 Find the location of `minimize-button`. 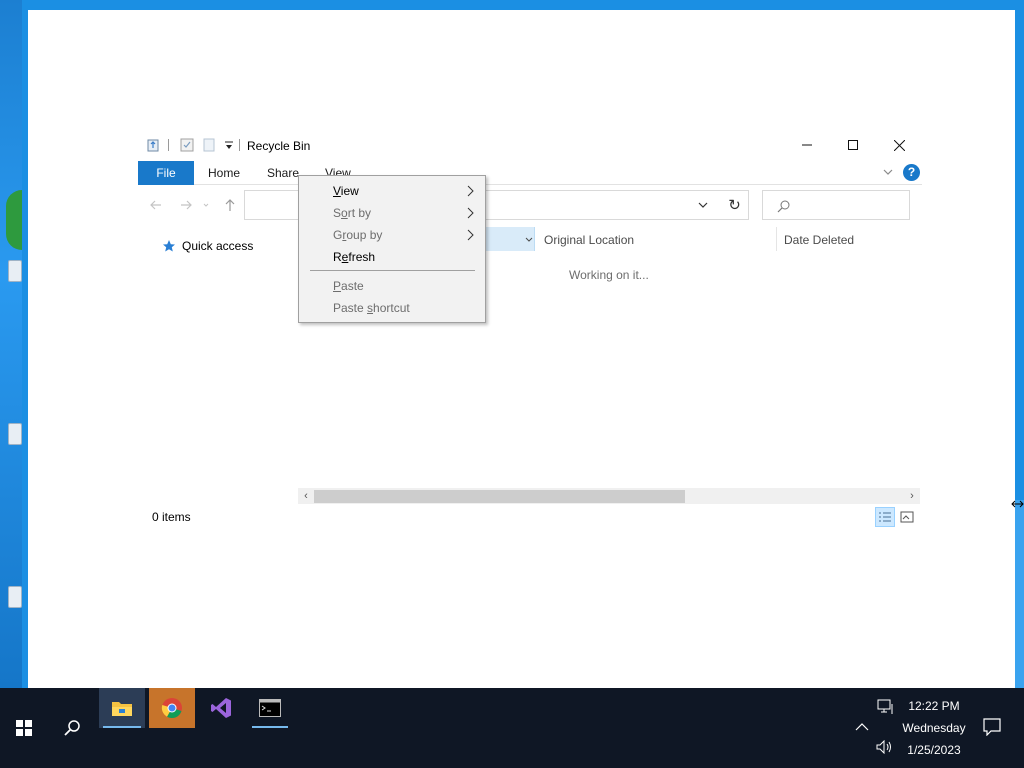

minimize-button is located at coordinates (807, 145).